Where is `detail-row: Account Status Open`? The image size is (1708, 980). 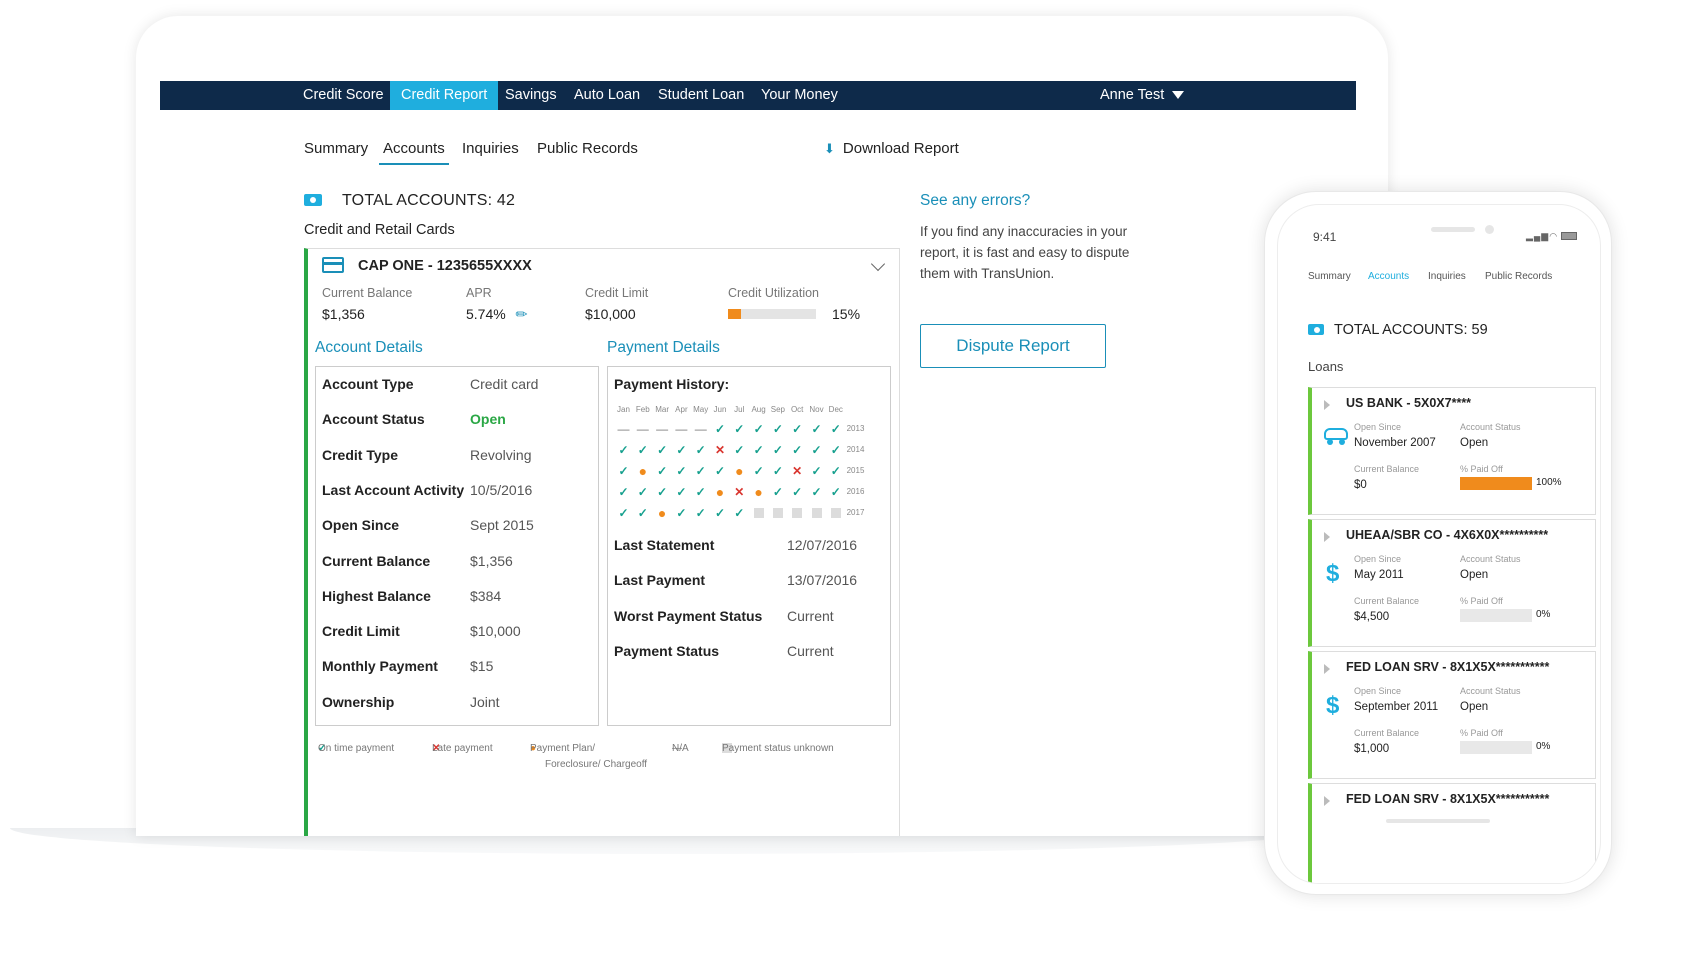 detail-row: Account Status Open is located at coordinates (414, 419).